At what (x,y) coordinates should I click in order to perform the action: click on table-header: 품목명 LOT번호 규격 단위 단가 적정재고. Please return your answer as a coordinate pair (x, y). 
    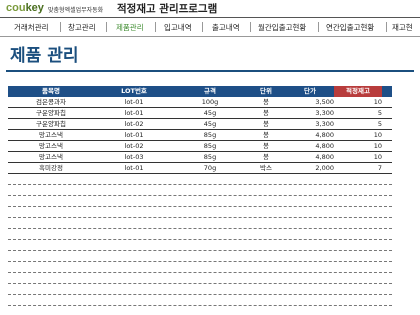
    Looking at the image, I should click on (200, 91).